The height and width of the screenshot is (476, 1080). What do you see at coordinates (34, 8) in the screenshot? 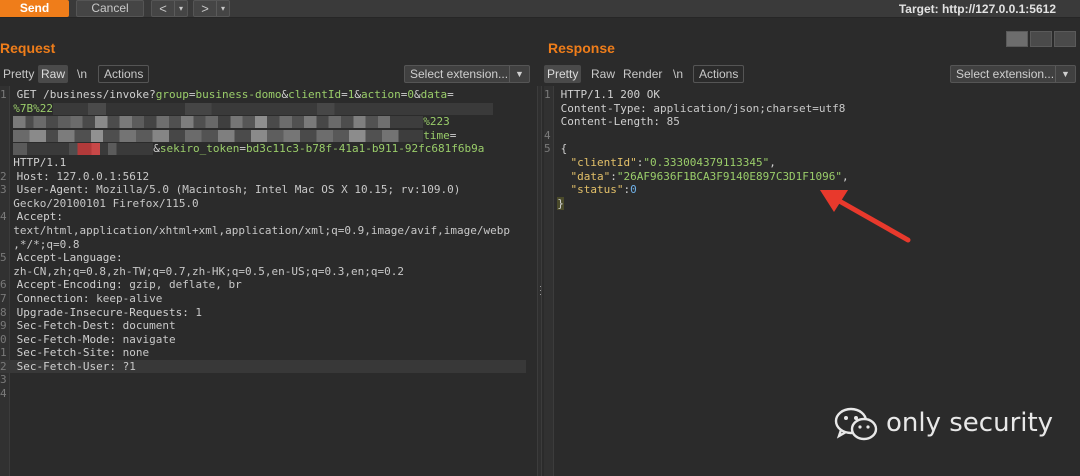
I see `send-button: Send` at bounding box center [34, 8].